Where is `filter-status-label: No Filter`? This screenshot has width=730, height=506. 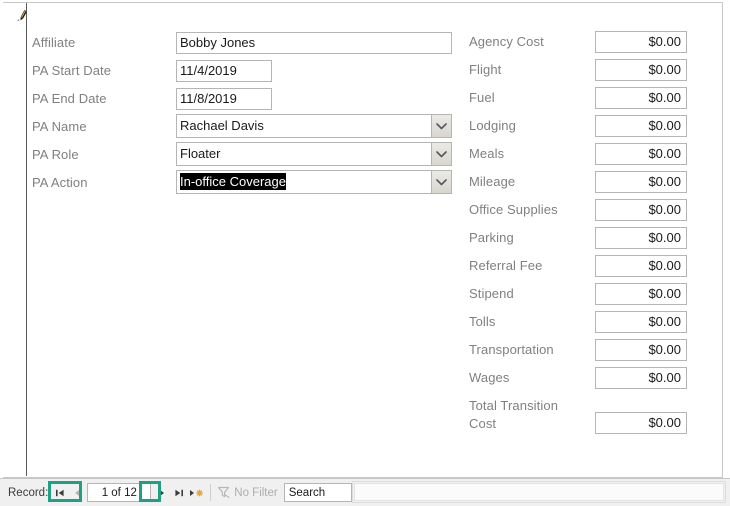 filter-status-label: No Filter is located at coordinates (256, 492).